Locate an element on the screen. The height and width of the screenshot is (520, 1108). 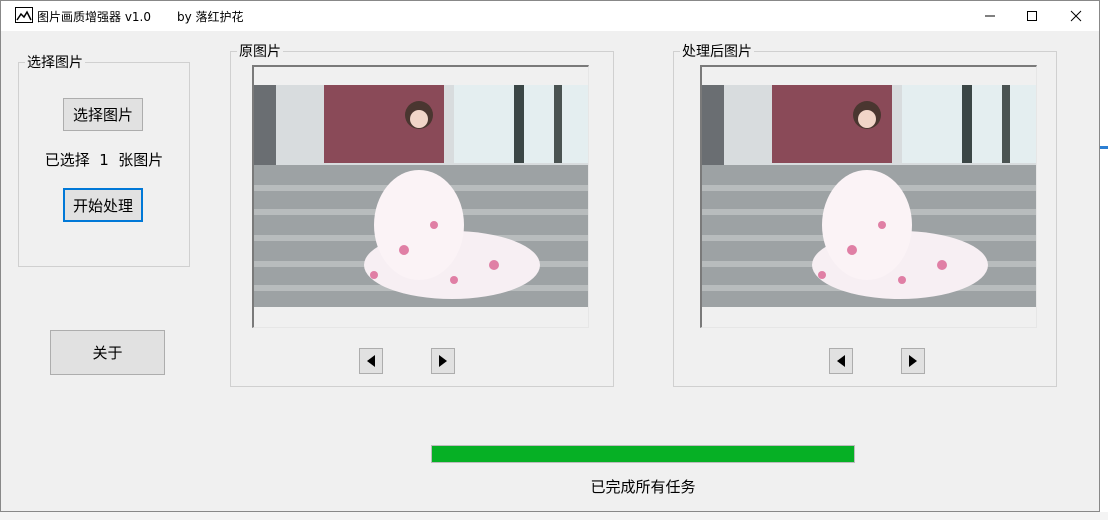
about-button: 关于 is located at coordinates (107, 352).